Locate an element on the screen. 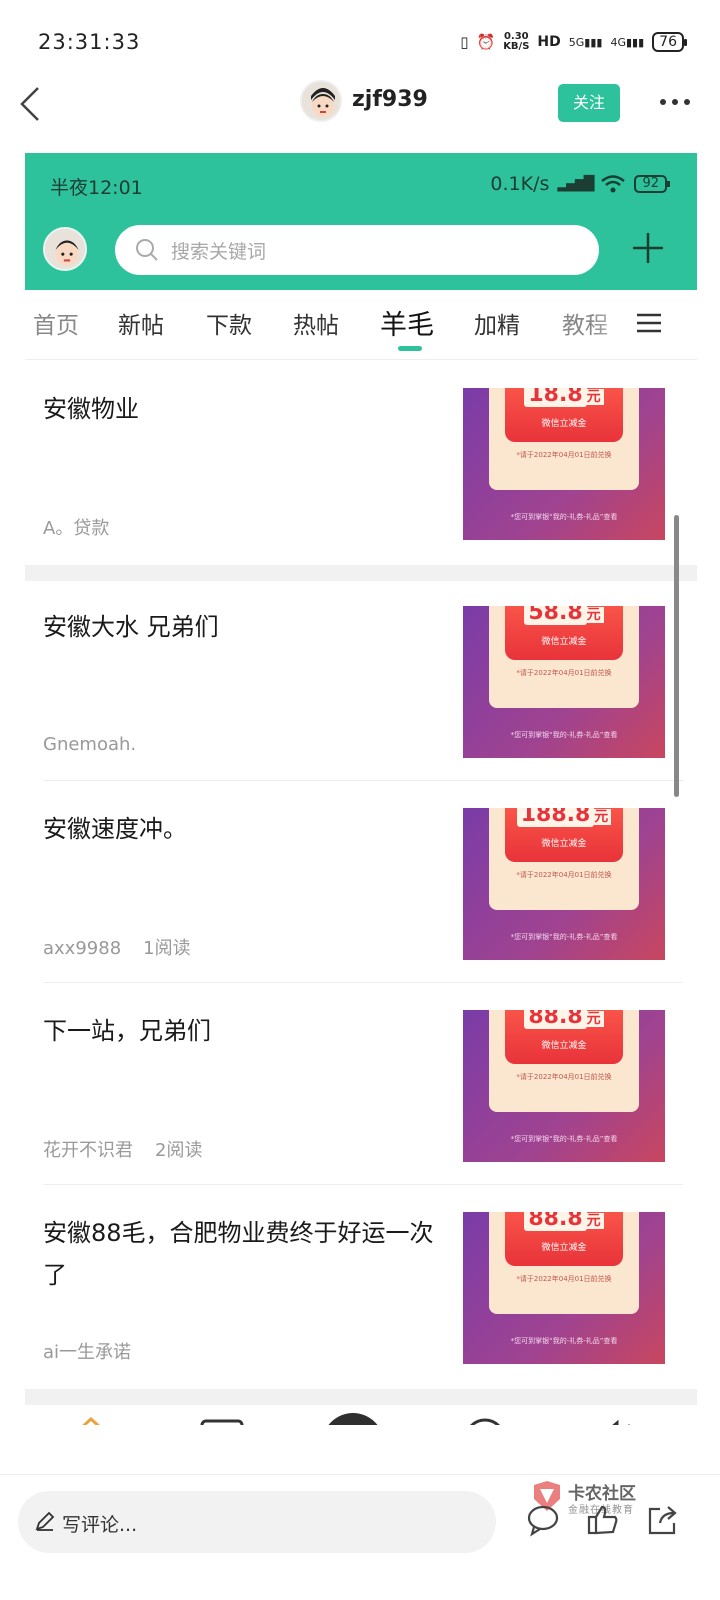 The width and height of the screenshot is (720, 1600). tab-wool: 羊毛 is located at coordinates (407, 322).